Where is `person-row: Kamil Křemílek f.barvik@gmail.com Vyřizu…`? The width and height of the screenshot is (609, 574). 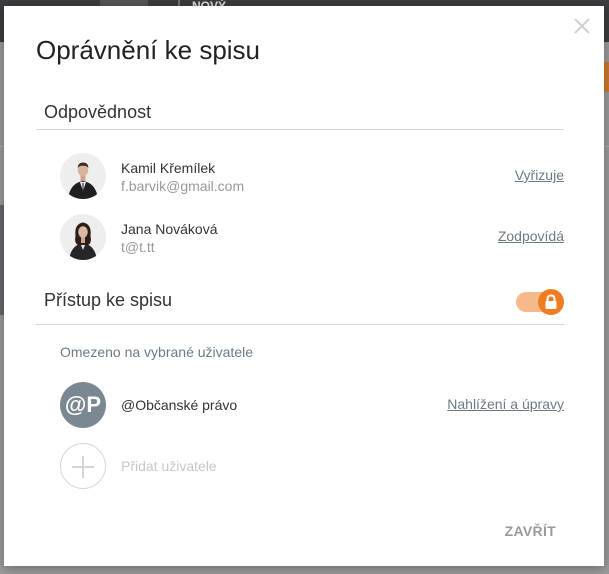 person-row: Kamil Křemílek f.barvik@gmail.com Vyřizu… is located at coordinates (312, 176).